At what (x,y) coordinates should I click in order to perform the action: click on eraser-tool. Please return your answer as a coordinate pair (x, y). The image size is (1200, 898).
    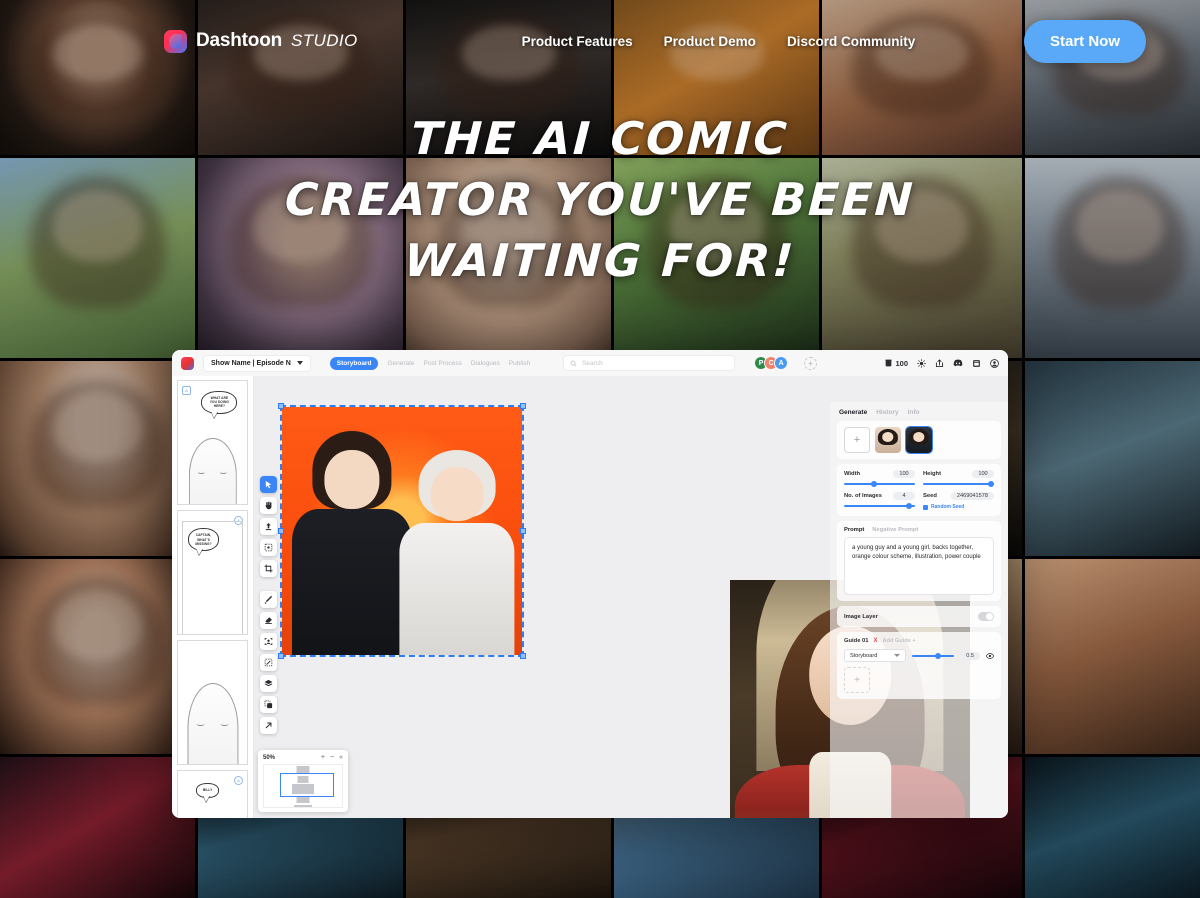
    Looking at the image, I should click on (268, 620).